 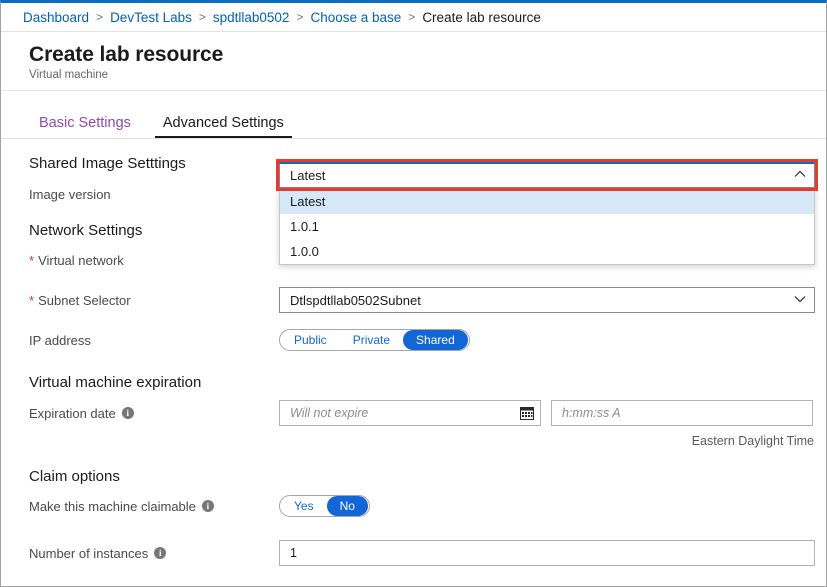 What do you see at coordinates (60, 340) in the screenshot?
I see `label-ip-address: IP address` at bounding box center [60, 340].